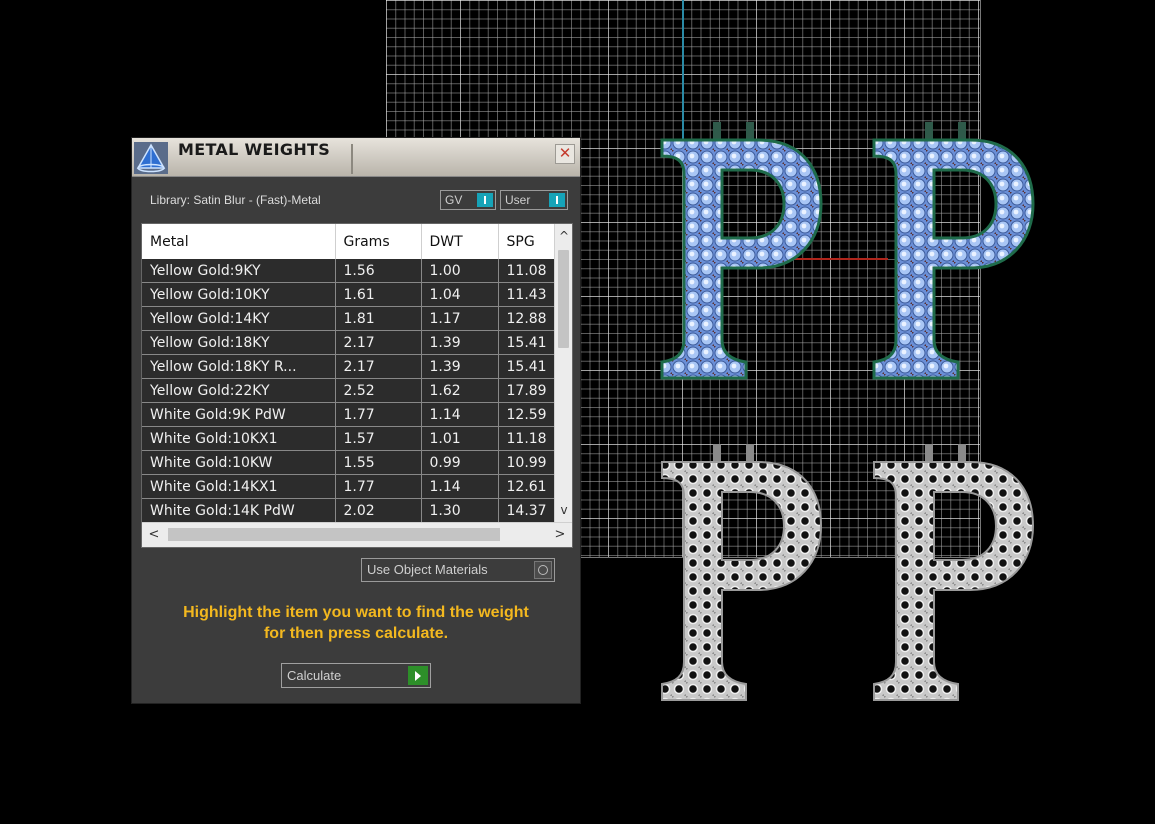 The image size is (1155, 824). Describe the element at coordinates (534, 200) in the screenshot. I see `user-toggle: User` at that location.